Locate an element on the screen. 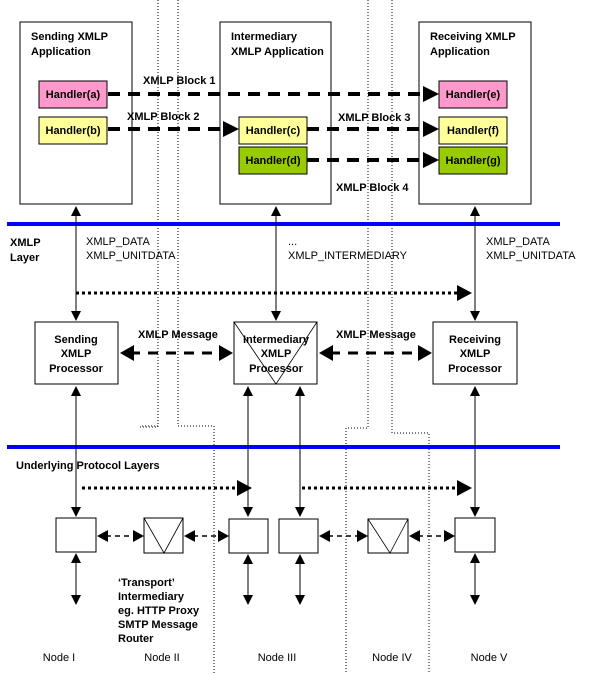  xmlp-layer-label-2: Layer is located at coordinates (25, 258).